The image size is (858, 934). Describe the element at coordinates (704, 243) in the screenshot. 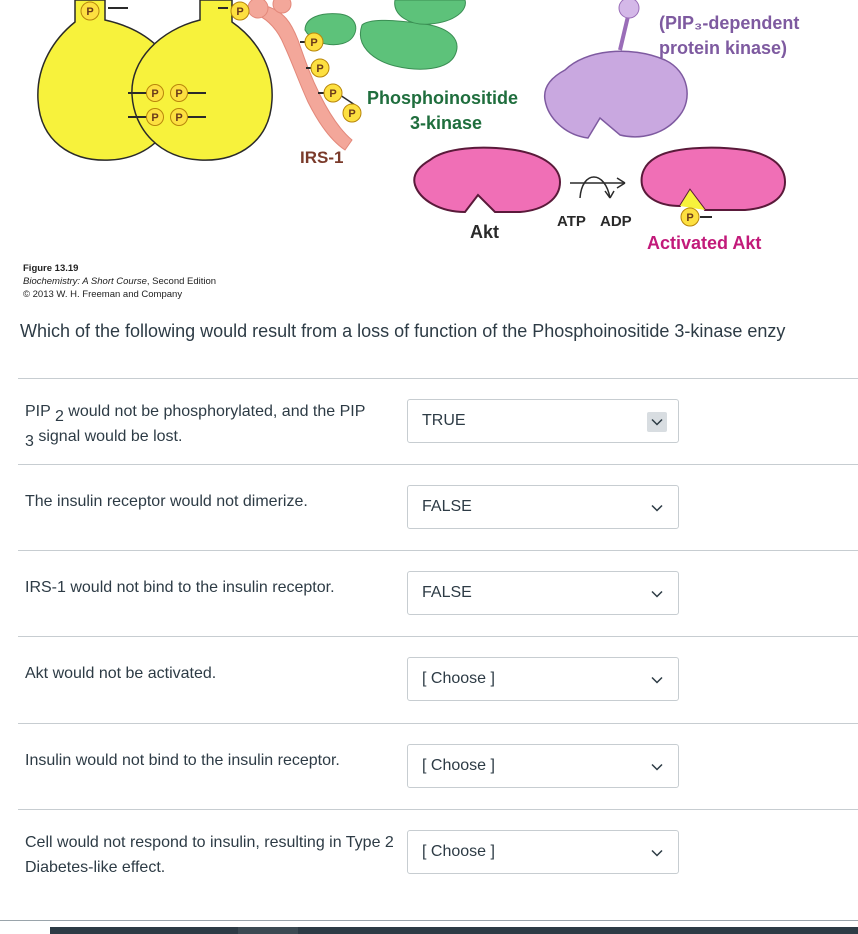

I see `activated-akt-label: Activated Akt` at that location.